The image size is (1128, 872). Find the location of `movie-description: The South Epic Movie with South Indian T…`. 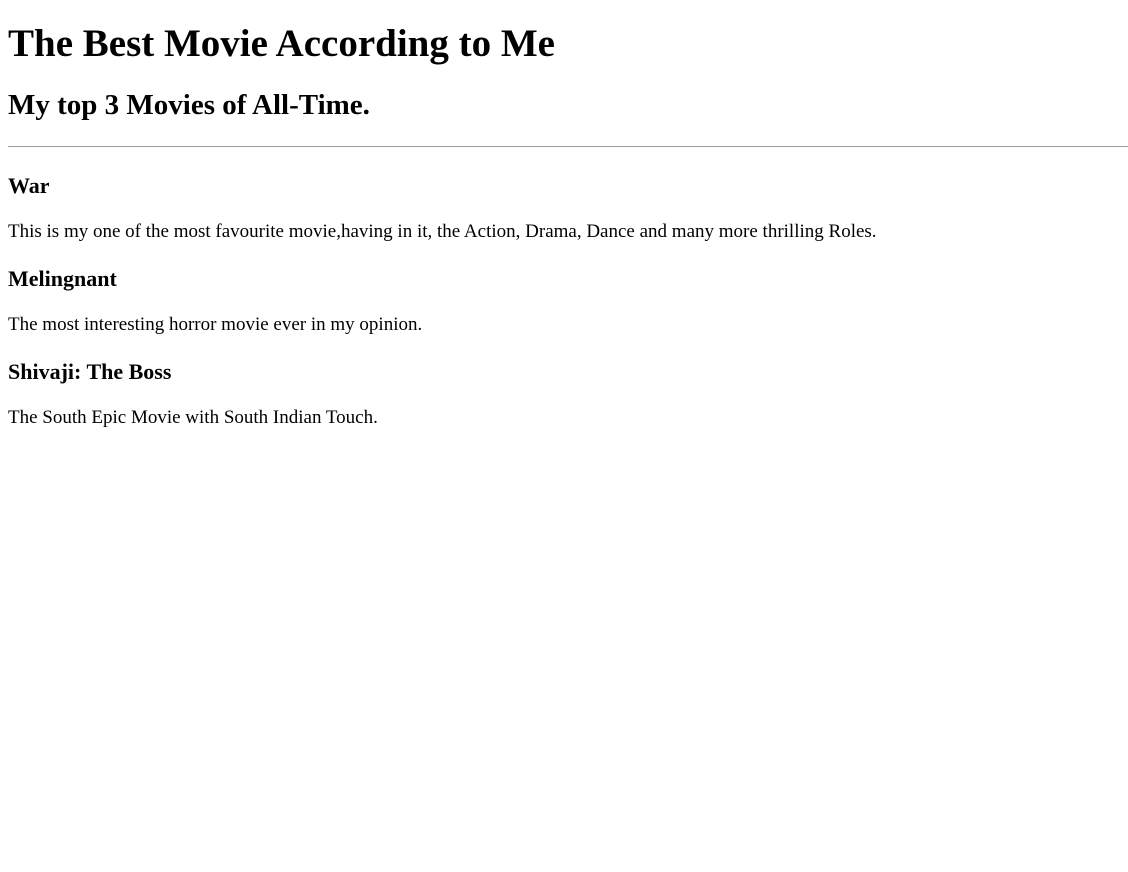

movie-description: The South Epic Movie with South Indian T… is located at coordinates (193, 417).